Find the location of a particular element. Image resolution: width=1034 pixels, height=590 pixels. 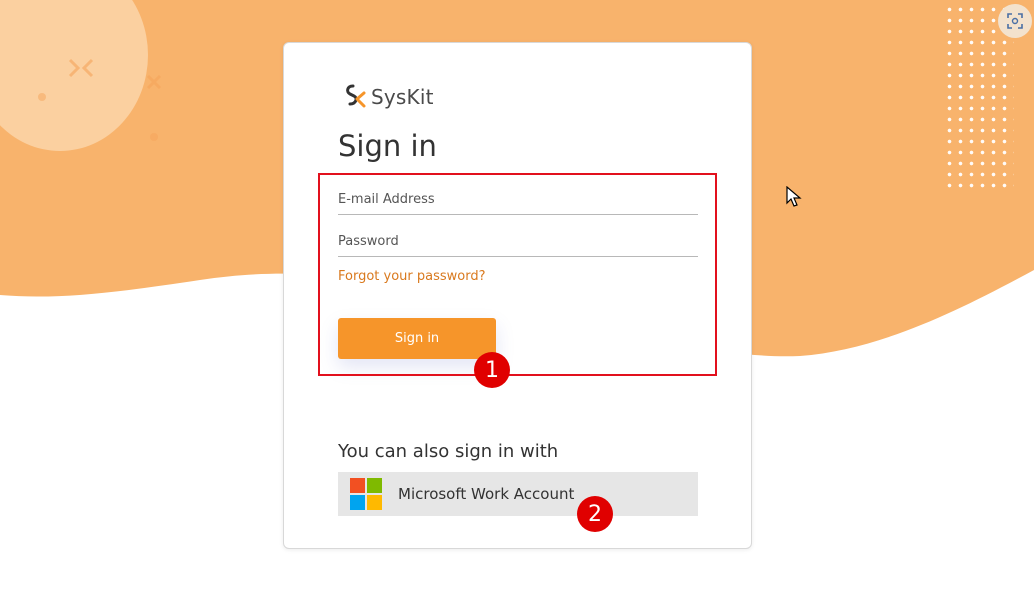

screenshot-capture-button is located at coordinates (1015, 21).